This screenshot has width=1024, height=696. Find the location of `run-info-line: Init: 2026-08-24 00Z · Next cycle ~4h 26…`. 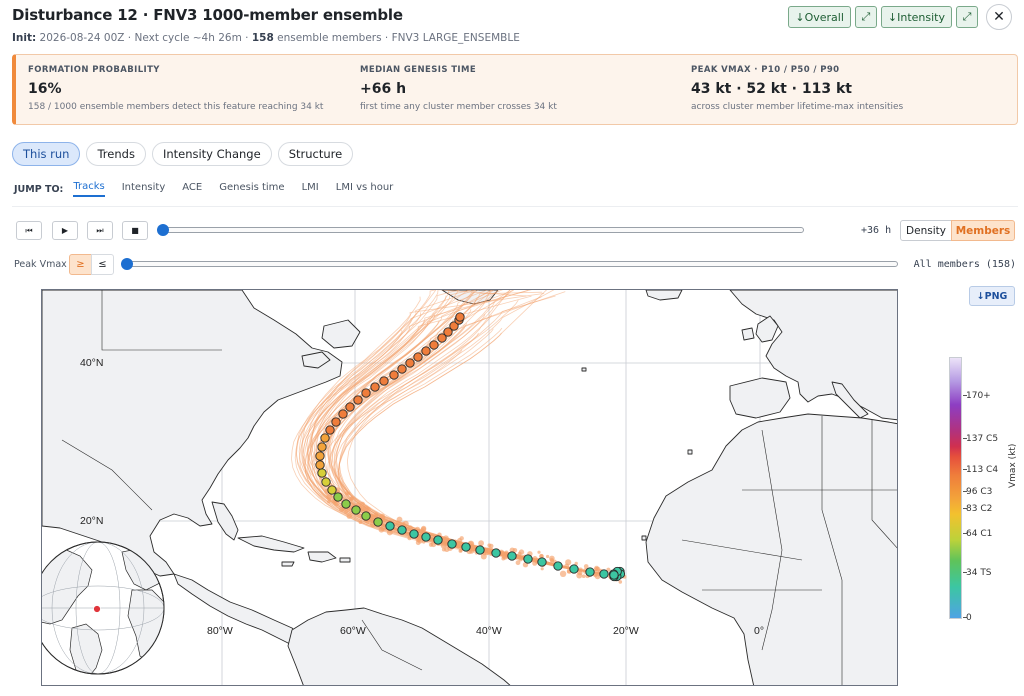

run-info-line: Init: 2026-08-24 00Z · Next cycle ~4h 26… is located at coordinates (266, 38).